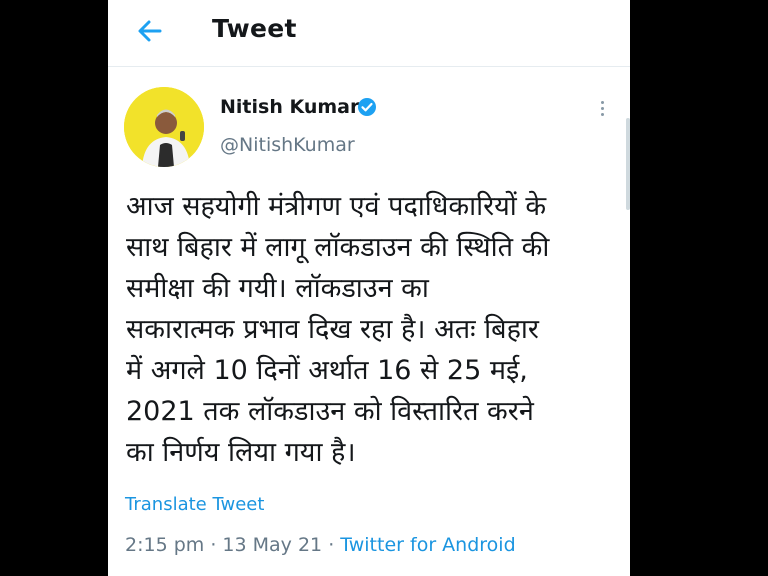  Describe the element at coordinates (628, 164) in the screenshot. I see `scrollbar` at that location.